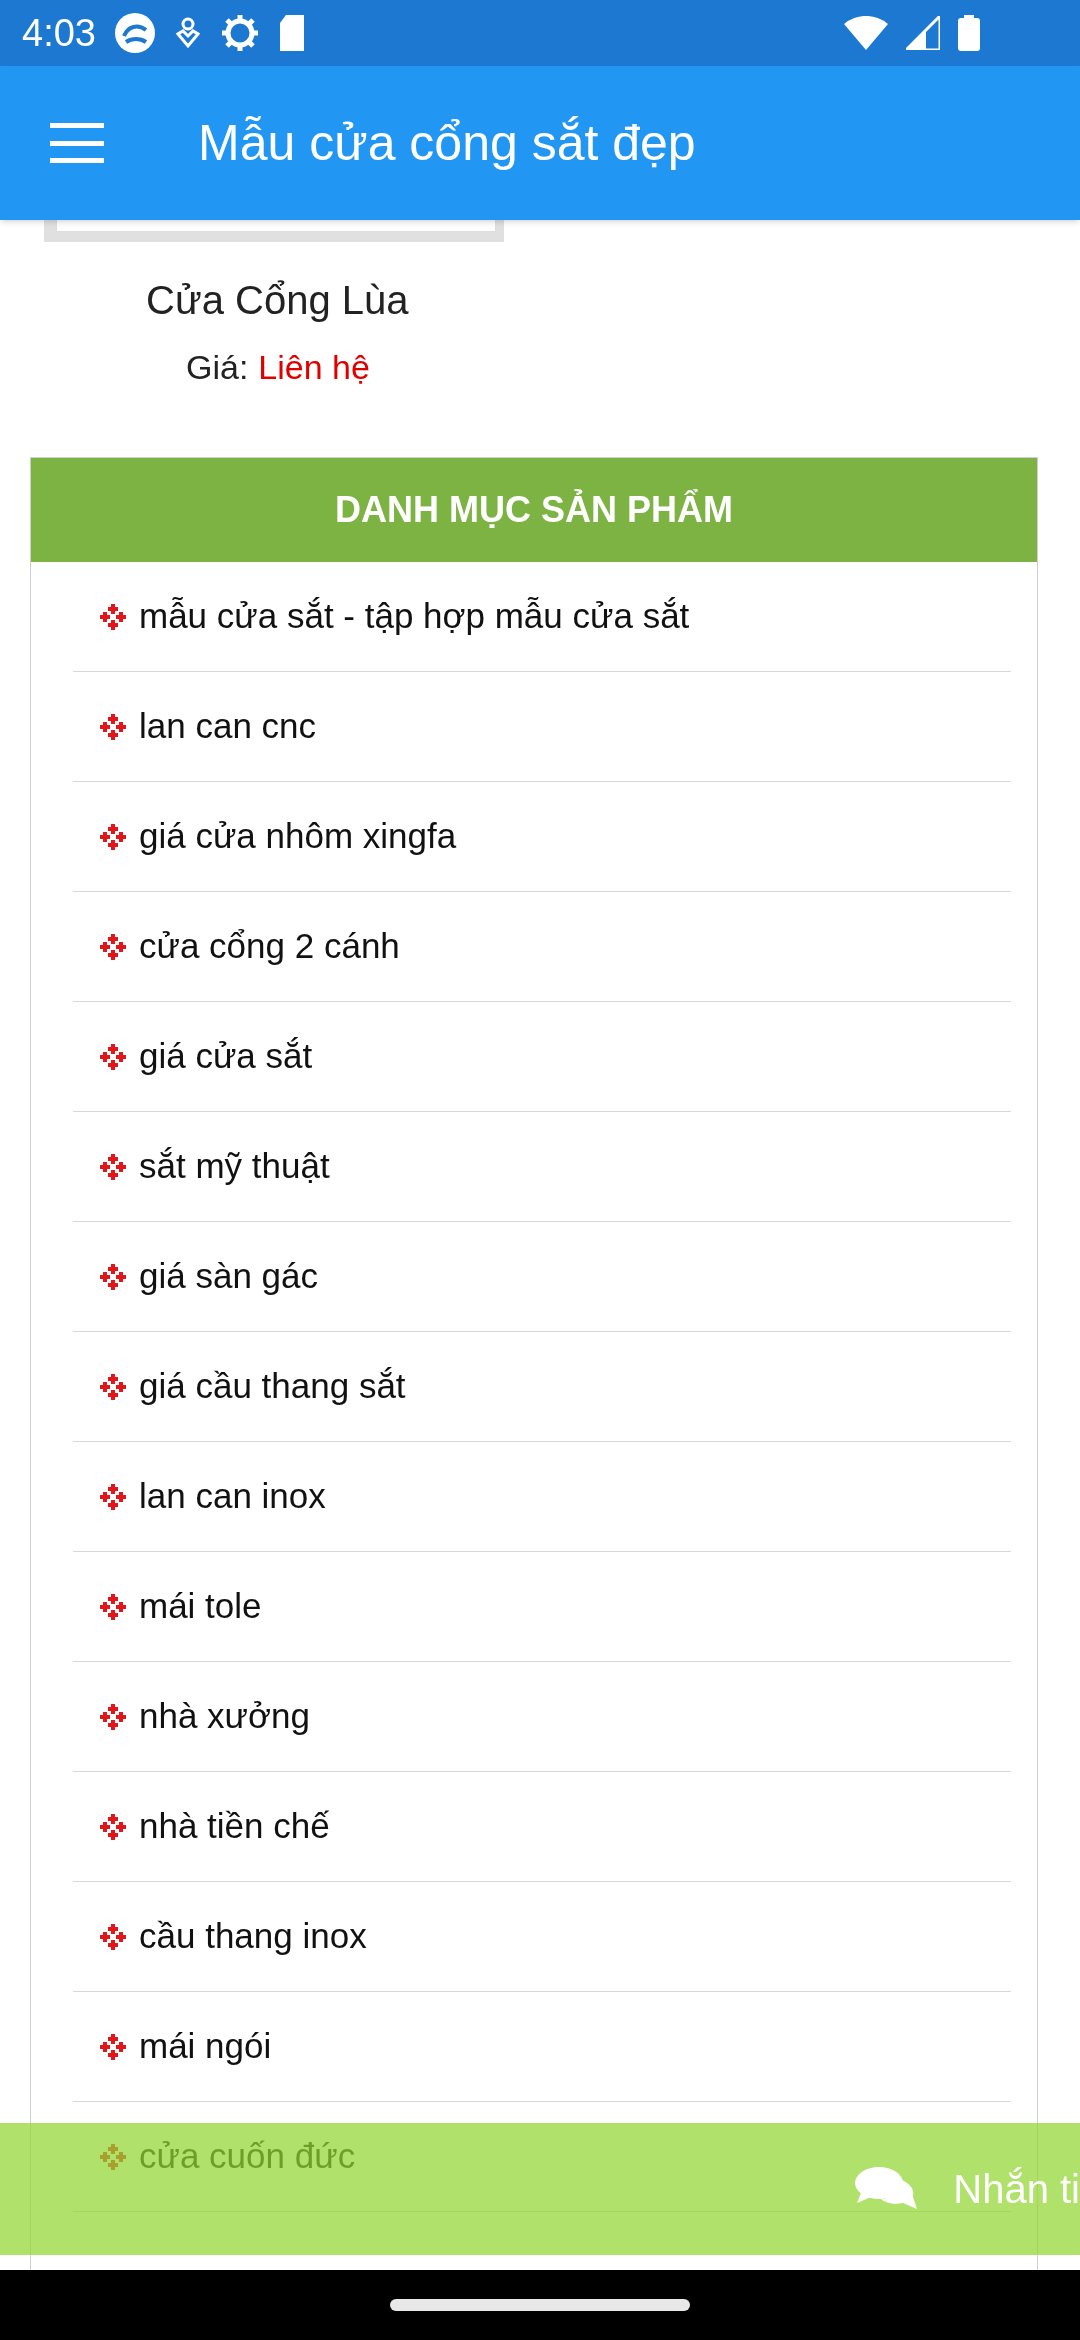  Describe the element at coordinates (187, 33) in the screenshot. I see `location-icon` at that location.